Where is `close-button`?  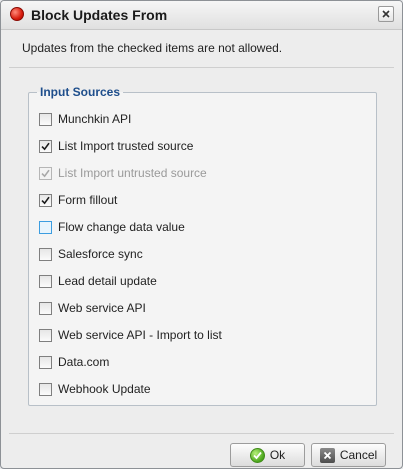 close-button is located at coordinates (386, 14).